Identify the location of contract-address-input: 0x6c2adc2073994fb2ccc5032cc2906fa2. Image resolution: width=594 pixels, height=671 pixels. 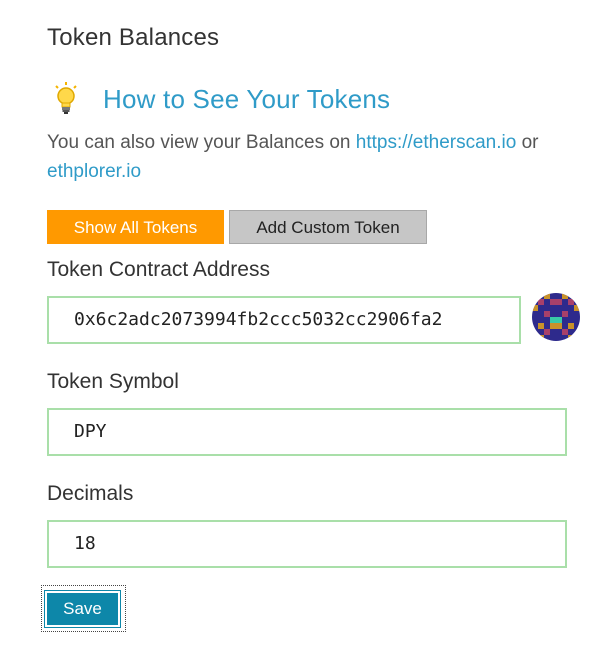
(284, 320).